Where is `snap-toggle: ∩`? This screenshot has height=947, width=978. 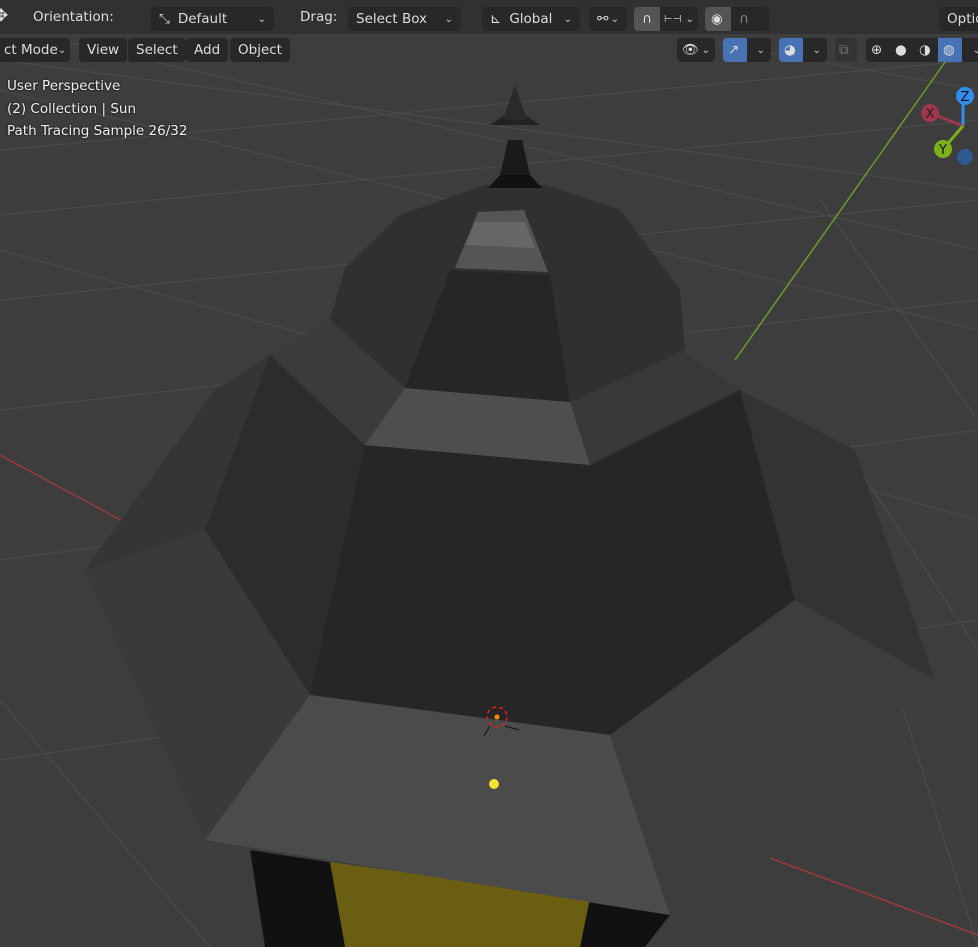
snap-toggle: ∩ is located at coordinates (647, 19).